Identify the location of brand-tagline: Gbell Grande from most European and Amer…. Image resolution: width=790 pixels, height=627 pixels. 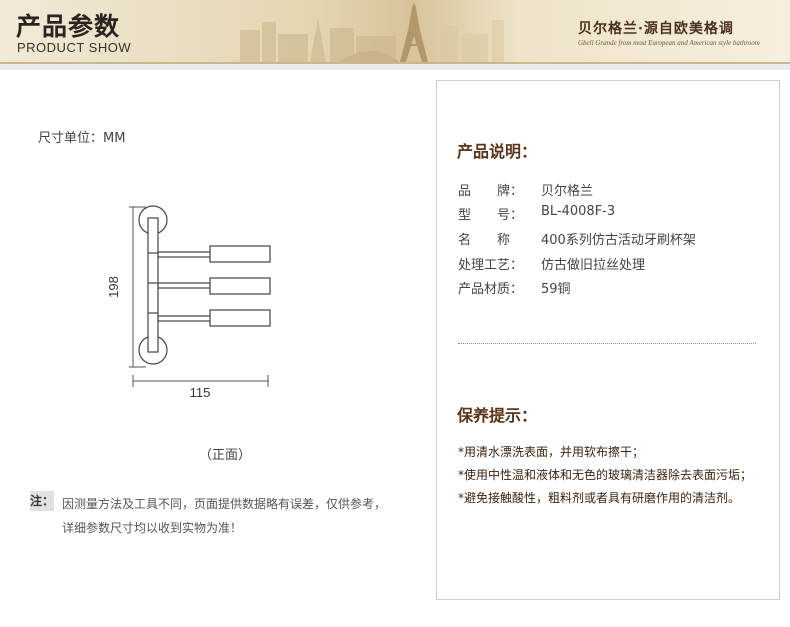
(669, 43).